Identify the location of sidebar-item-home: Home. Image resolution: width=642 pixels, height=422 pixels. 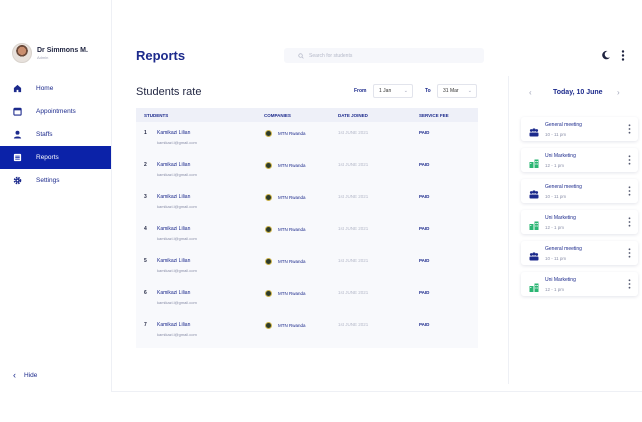
(55, 88).